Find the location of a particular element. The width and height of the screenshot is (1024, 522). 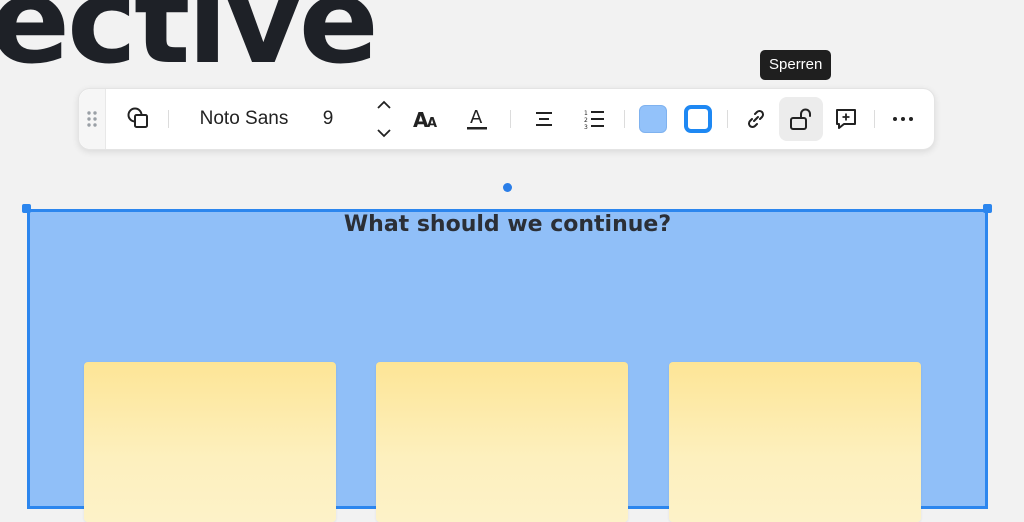

link-button is located at coordinates (756, 119).